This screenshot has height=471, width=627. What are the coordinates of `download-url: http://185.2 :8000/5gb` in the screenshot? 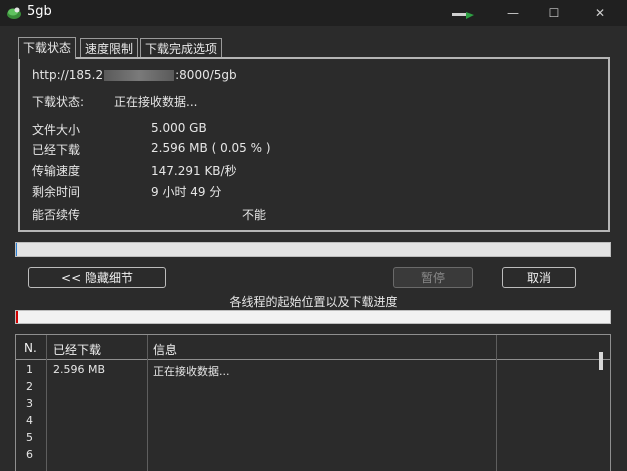 It's located at (134, 75).